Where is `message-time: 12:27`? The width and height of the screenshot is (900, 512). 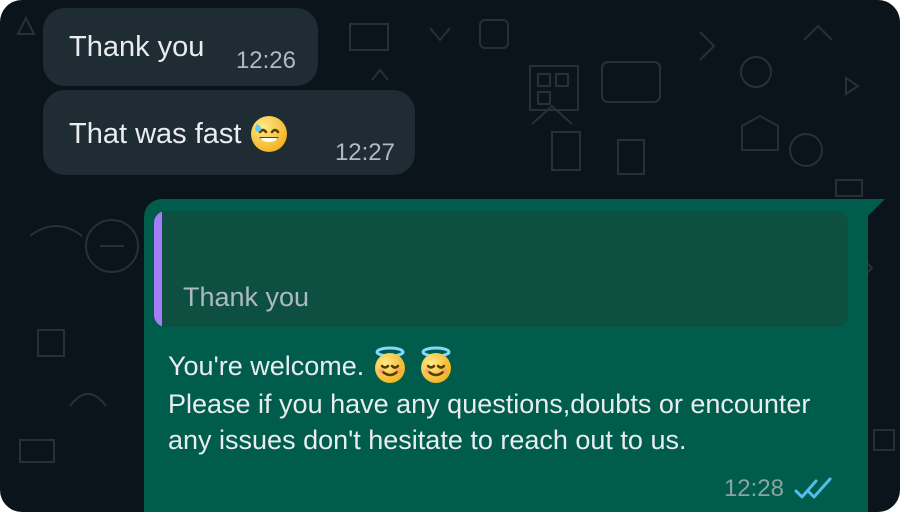
message-time: 12:27 is located at coordinates (364, 152).